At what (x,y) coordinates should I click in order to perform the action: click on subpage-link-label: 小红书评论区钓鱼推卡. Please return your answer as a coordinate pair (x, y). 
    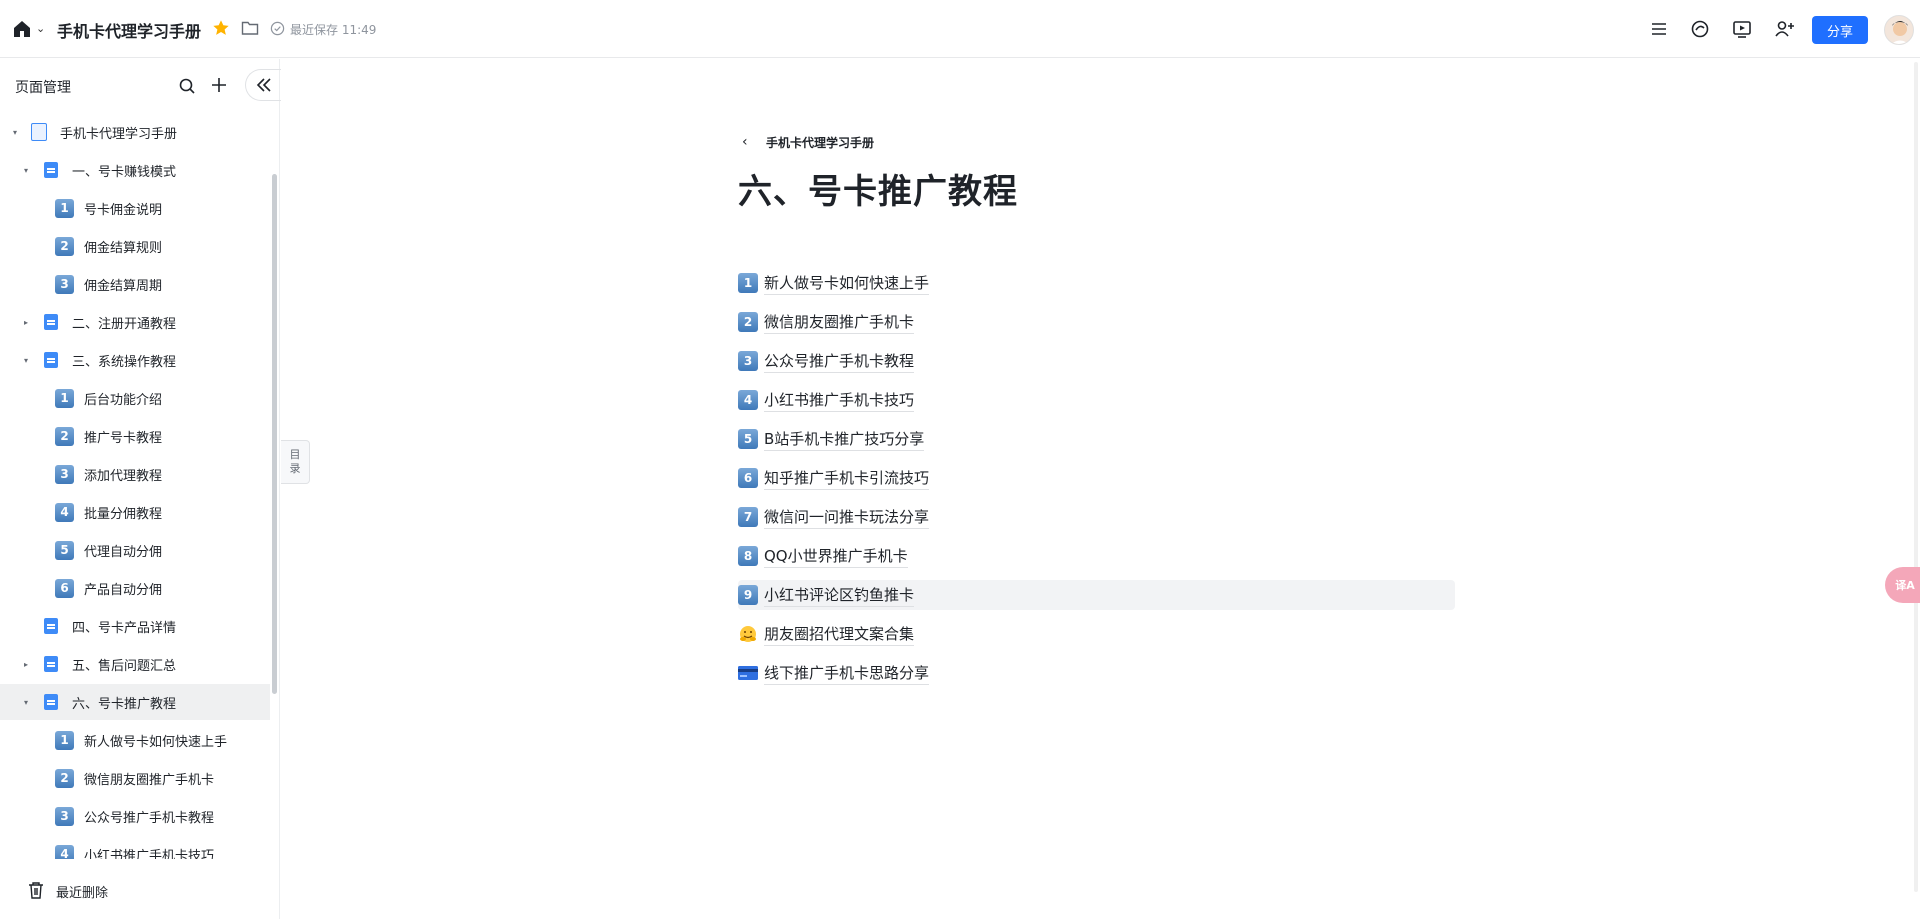
    Looking at the image, I should click on (839, 595).